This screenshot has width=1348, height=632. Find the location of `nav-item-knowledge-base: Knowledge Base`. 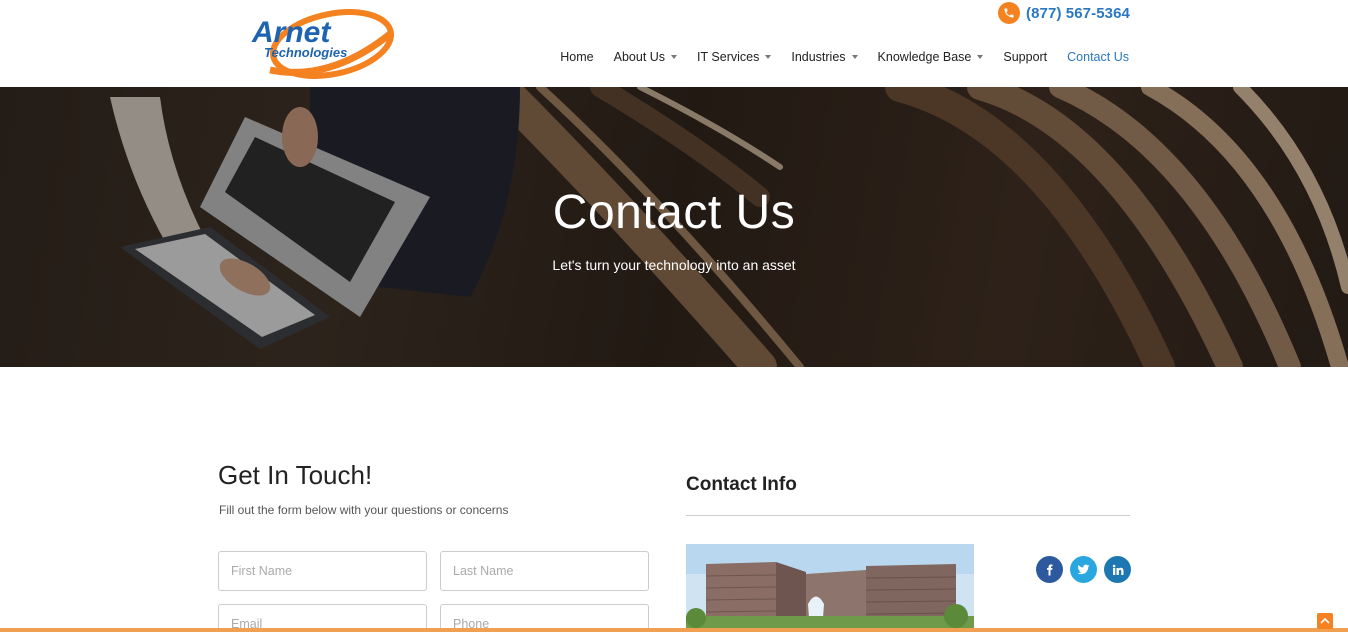

nav-item-knowledge-base: Knowledge Base is located at coordinates (931, 57).